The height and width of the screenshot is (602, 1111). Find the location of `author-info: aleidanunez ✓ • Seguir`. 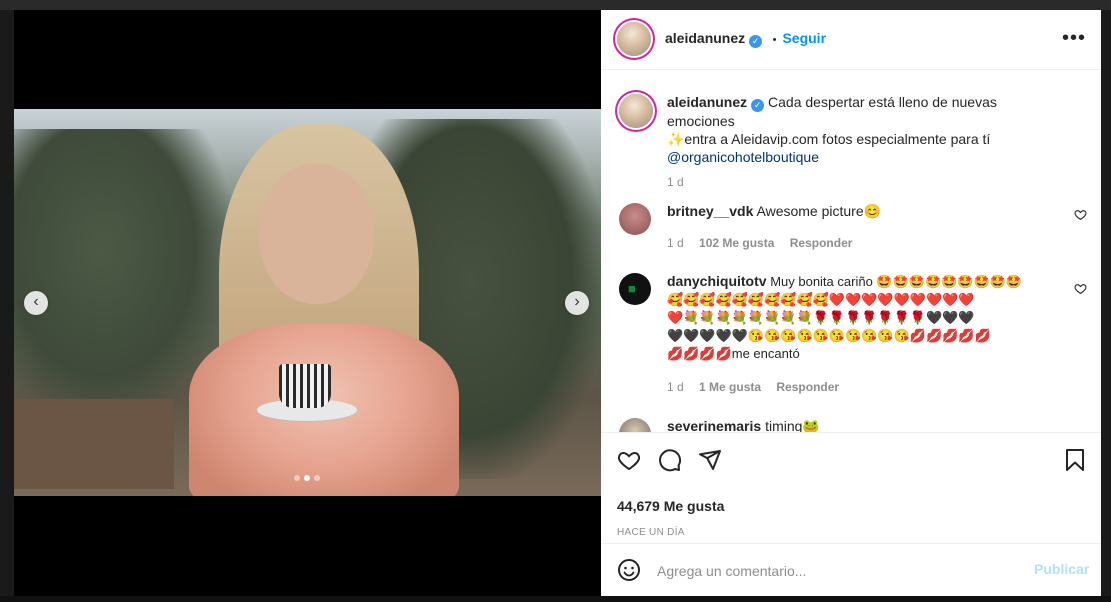

author-info: aleidanunez ✓ • Seguir is located at coordinates (745, 39).